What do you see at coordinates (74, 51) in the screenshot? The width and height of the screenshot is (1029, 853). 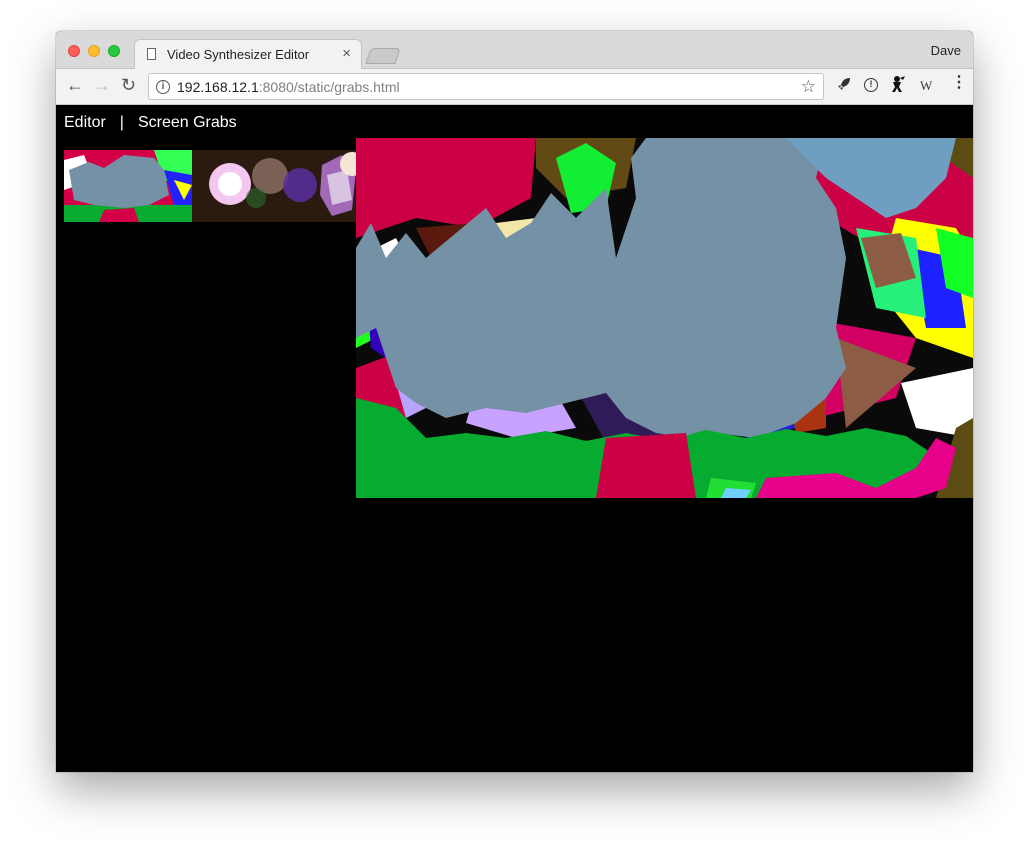 I see `close-window-button` at bounding box center [74, 51].